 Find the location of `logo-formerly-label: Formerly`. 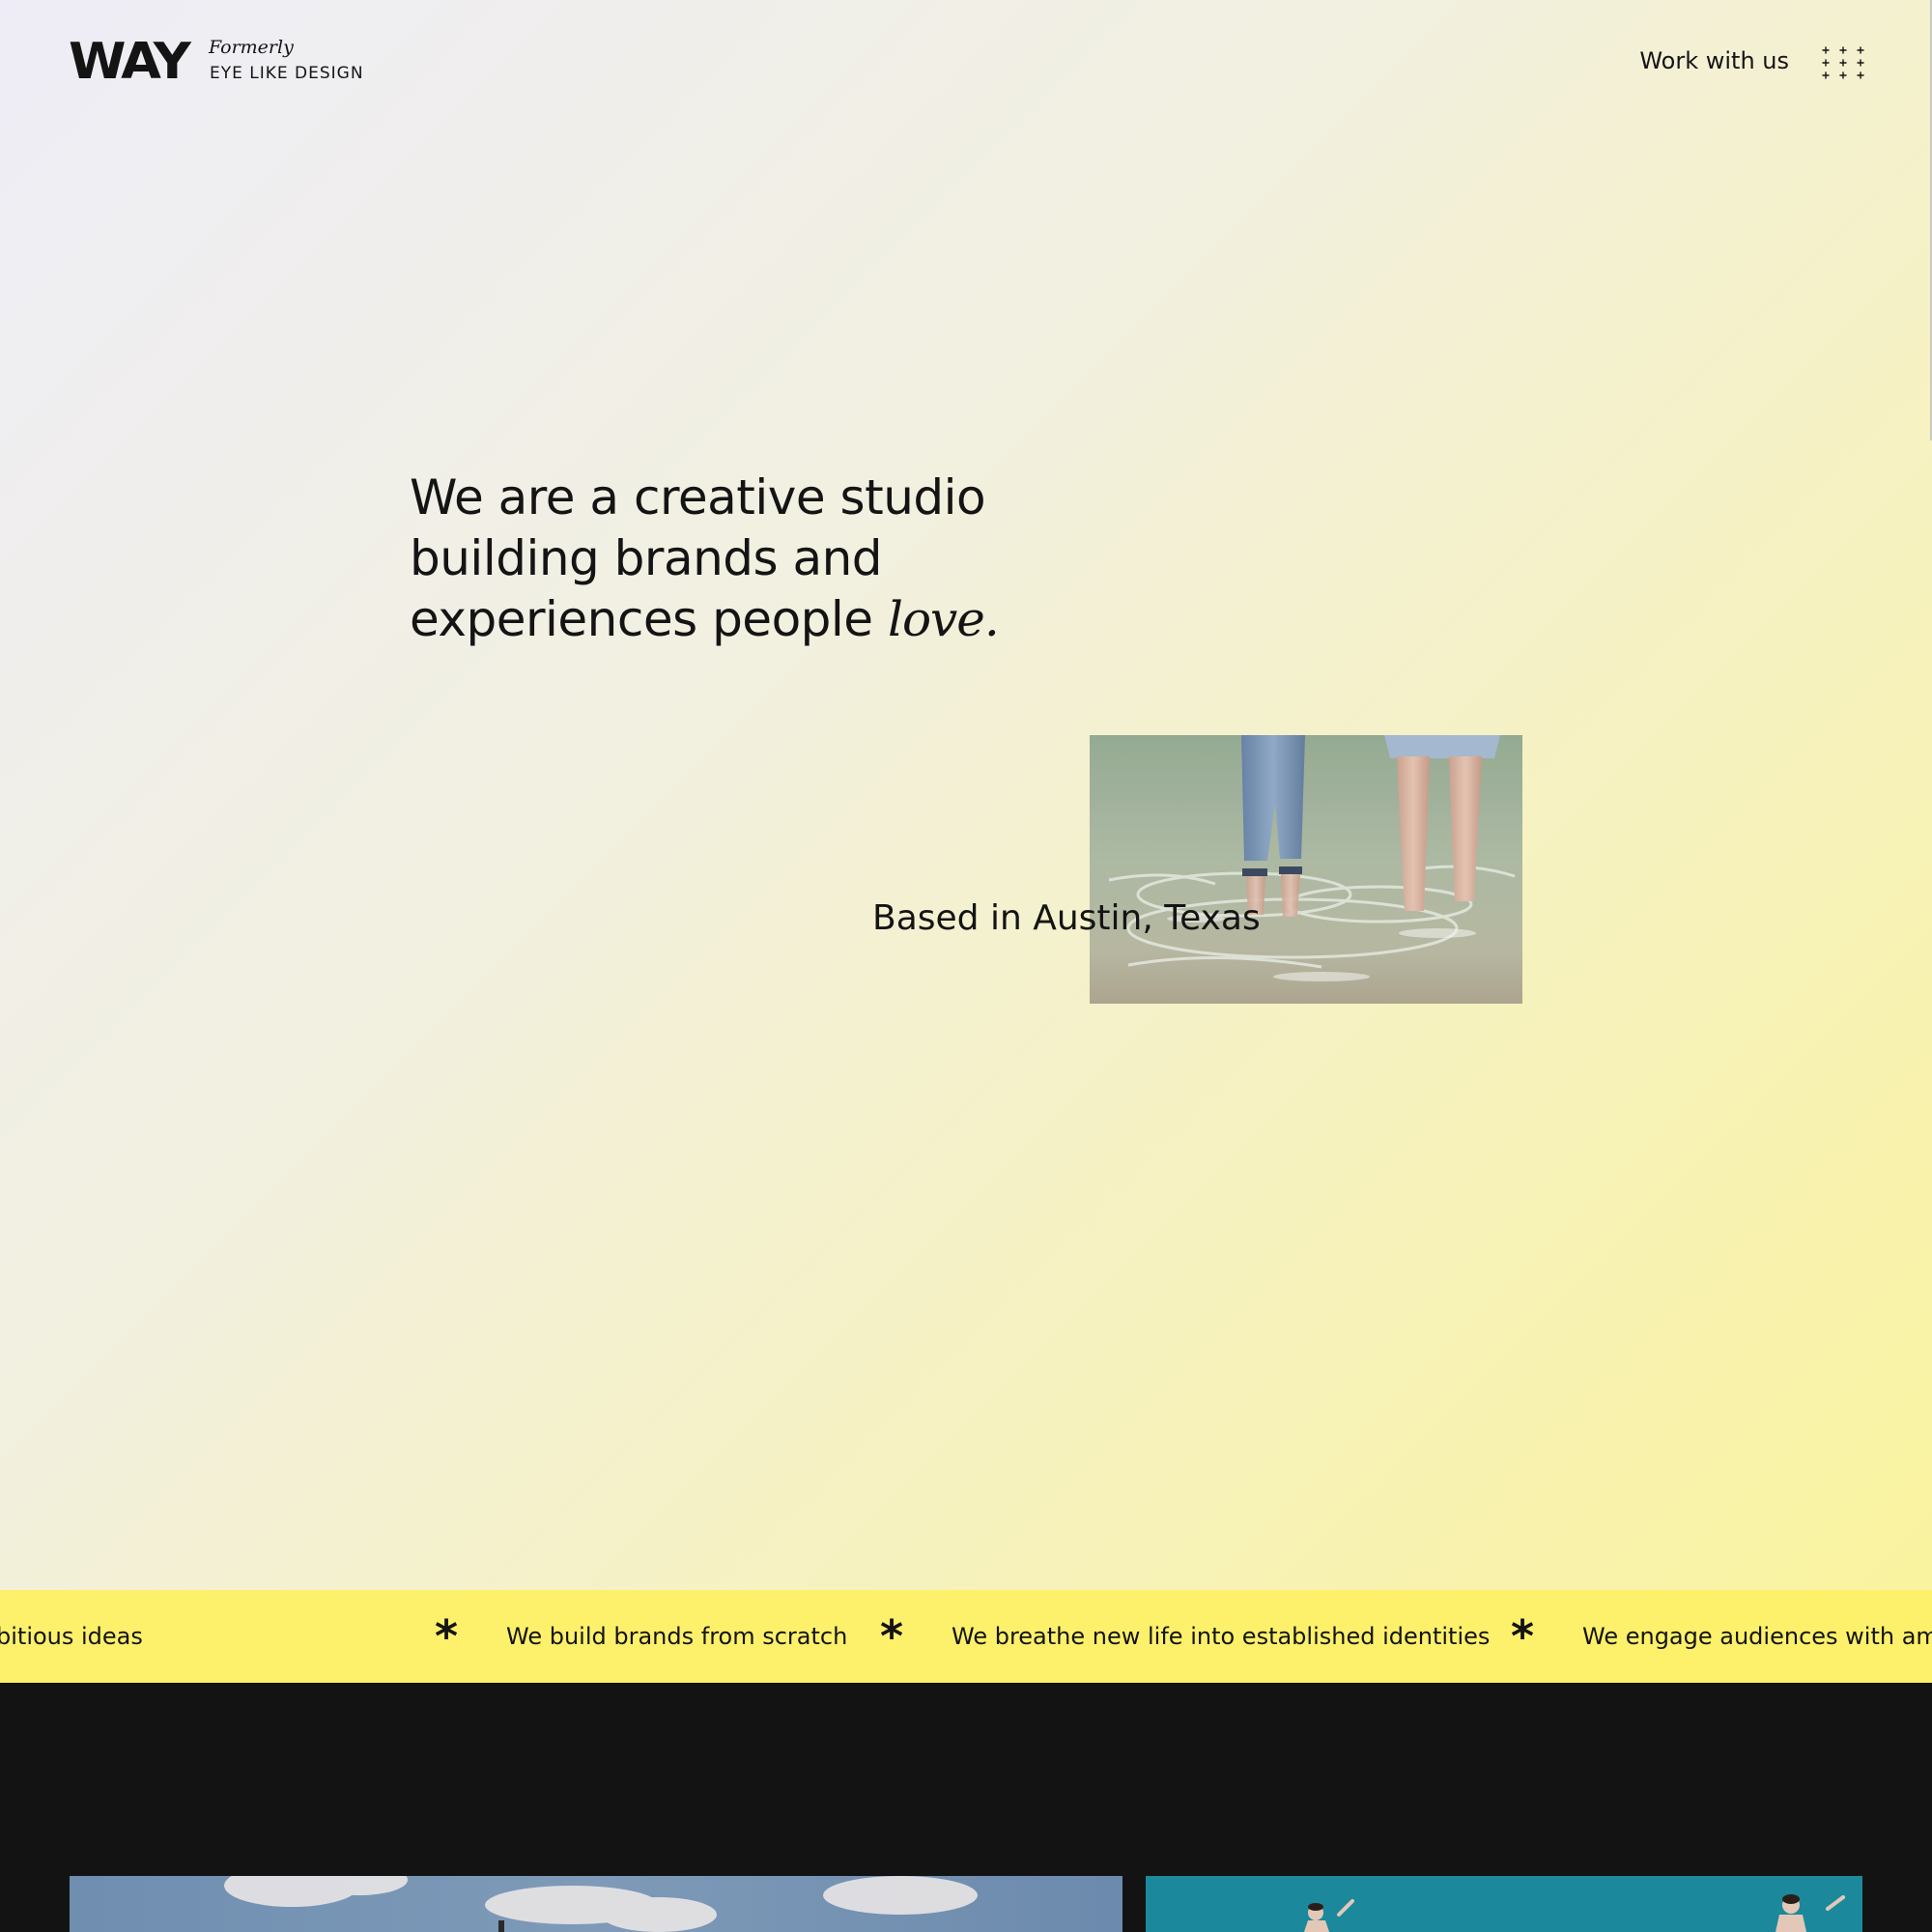

logo-formerly-label: Formerly is located at coordinates (252, 47).